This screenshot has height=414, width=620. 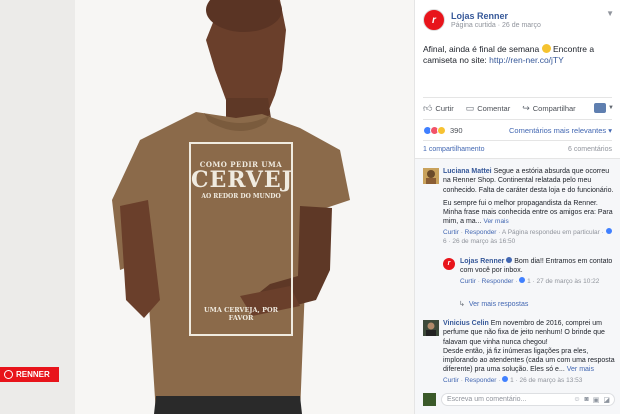 I want to click on like-button: 👍︎ Curtir, so click(x=438, y=108).